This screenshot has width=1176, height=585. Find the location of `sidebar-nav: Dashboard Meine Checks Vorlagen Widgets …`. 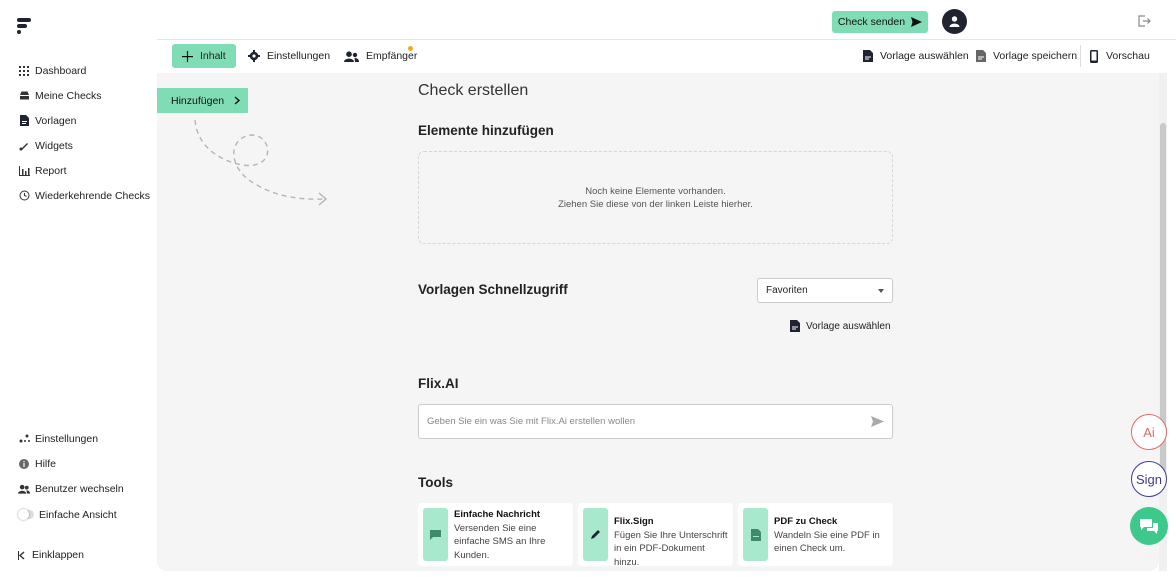

sidebar-nav: Dashboard Meine Checks Vorlagen Widgets … is located at coordinates (78, 133).